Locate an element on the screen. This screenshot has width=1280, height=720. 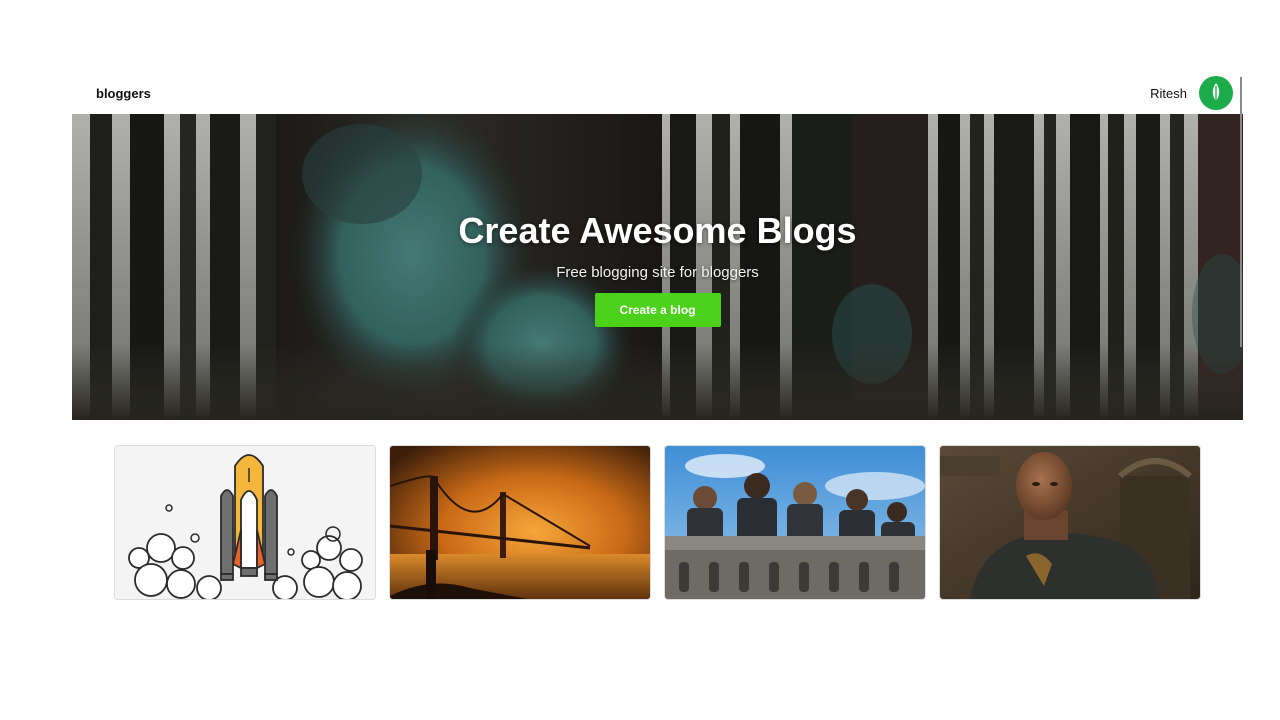
man-in-black-suit-photo is located at coordinates (1070, 522).